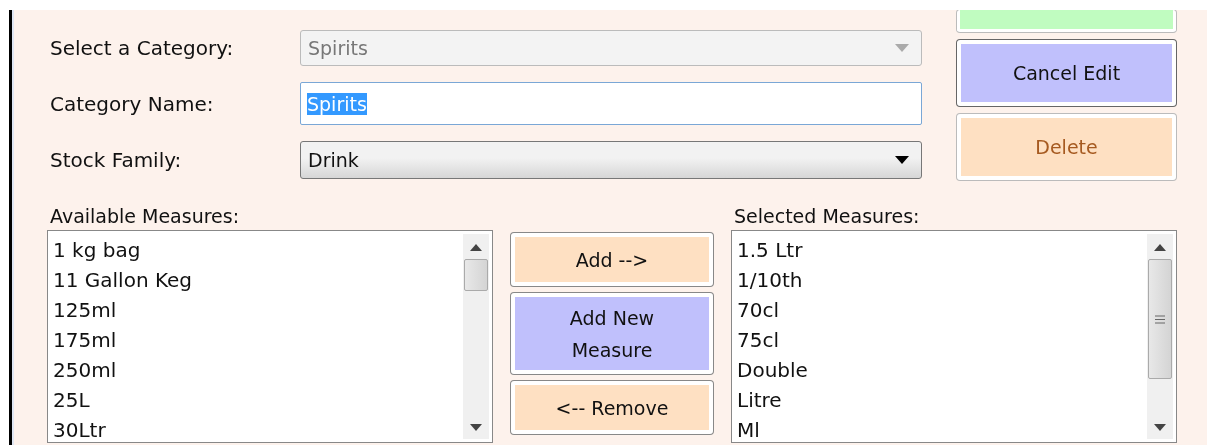  What do you see at coordinates (772, 370) in the screenshot?
I see `list-item: Double` at bounding box center [772, 370].